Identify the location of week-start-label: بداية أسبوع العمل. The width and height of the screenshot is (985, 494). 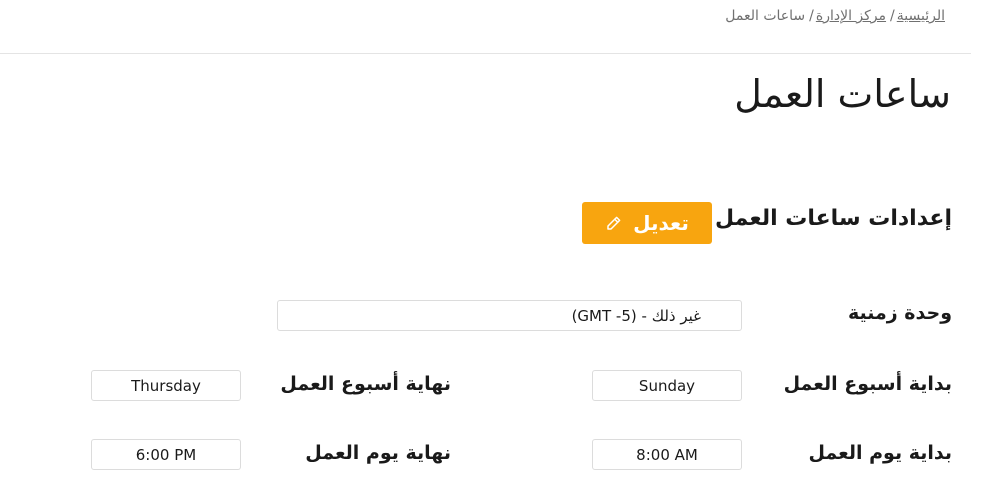
(867, 384).